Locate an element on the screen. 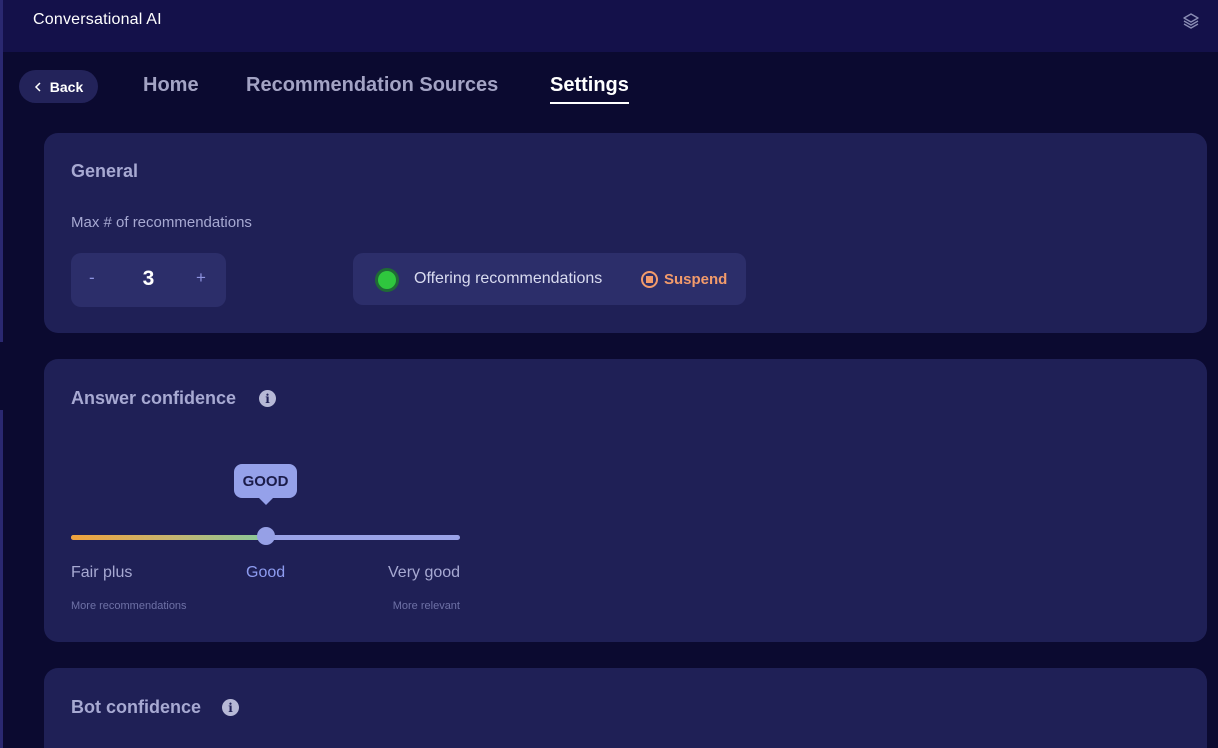 The image size is (1218, 748). level-fair-plus: Fair plus is located at coordinates (101, 573).